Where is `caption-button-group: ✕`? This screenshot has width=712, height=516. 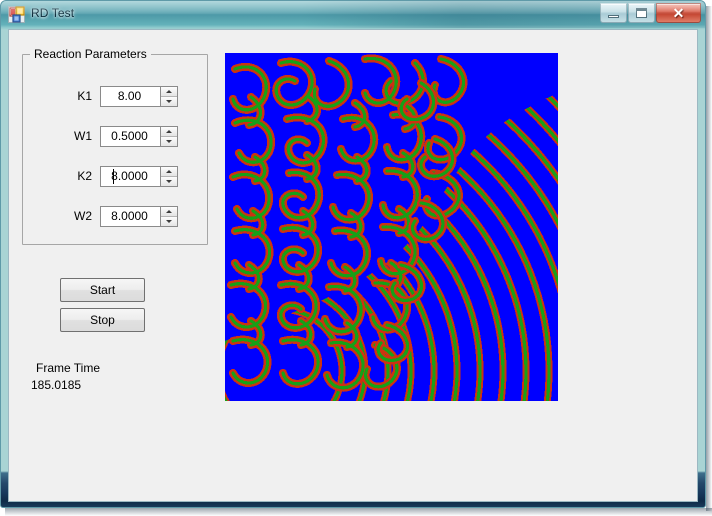
caption-button-group: ✕ is located at coordinates (650, 13).